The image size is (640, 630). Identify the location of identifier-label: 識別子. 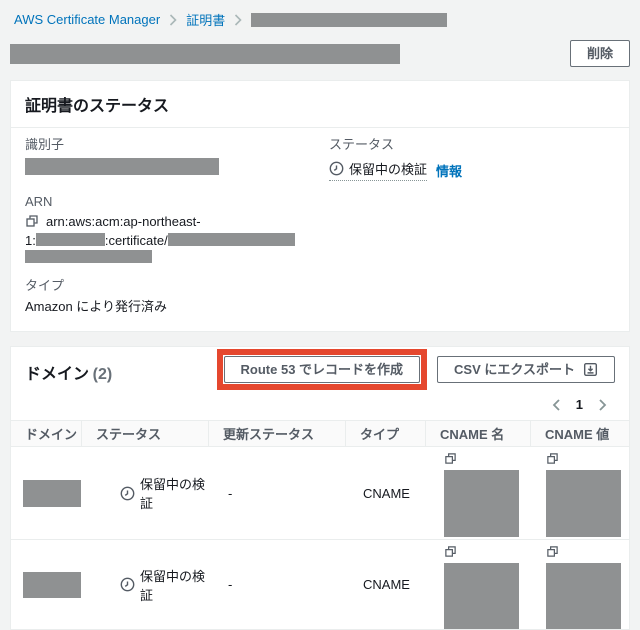
(45, 144).